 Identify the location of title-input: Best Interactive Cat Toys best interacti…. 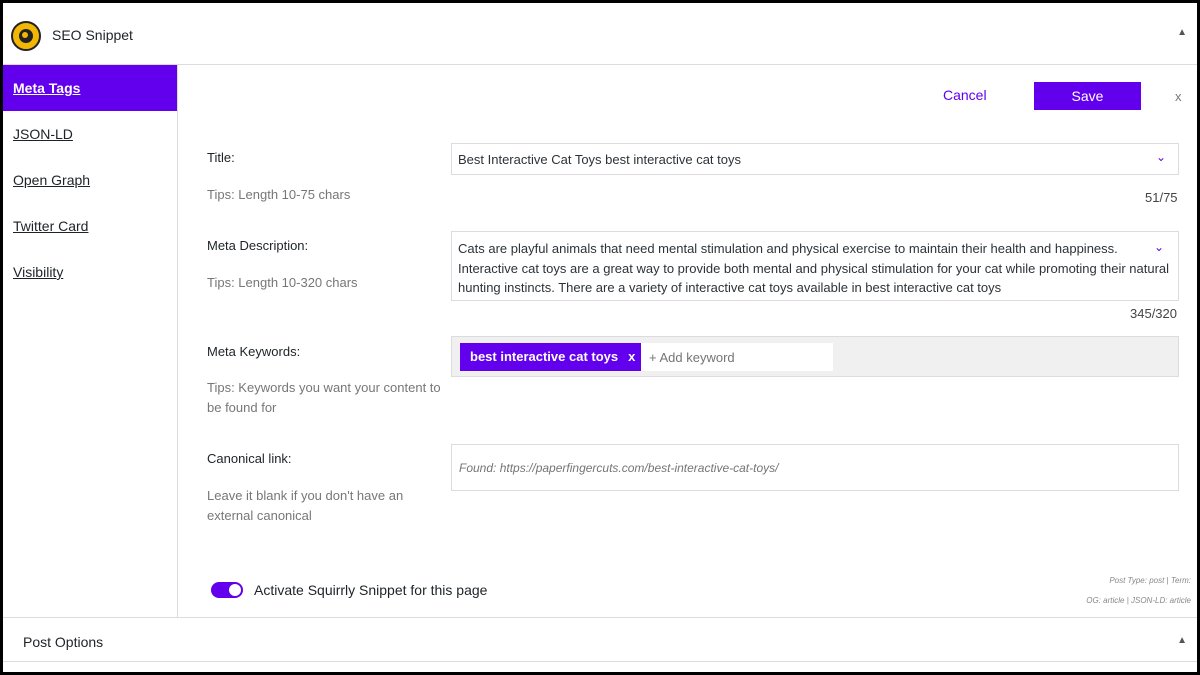
(815, 159).